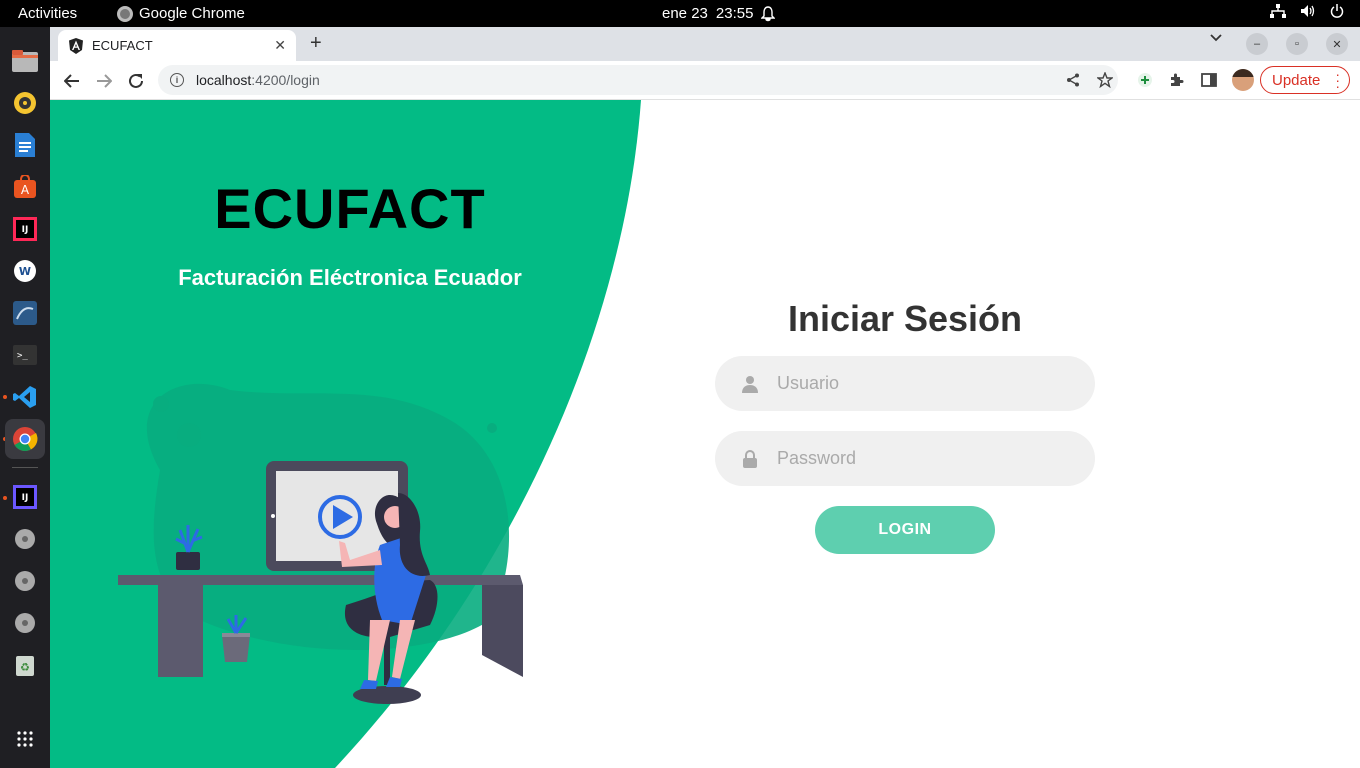 Image resolution: width=1360 pixels, height=768 pixels. I want to click on share-icon, so click(1073, 80).